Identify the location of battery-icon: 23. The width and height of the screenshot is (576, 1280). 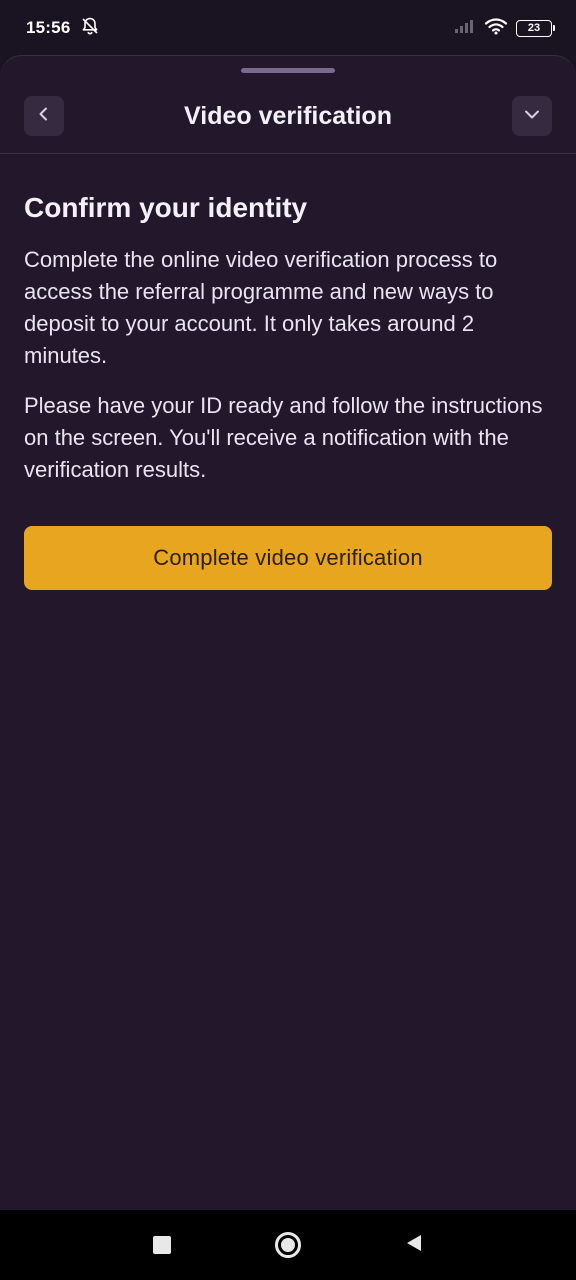
(535, 28).